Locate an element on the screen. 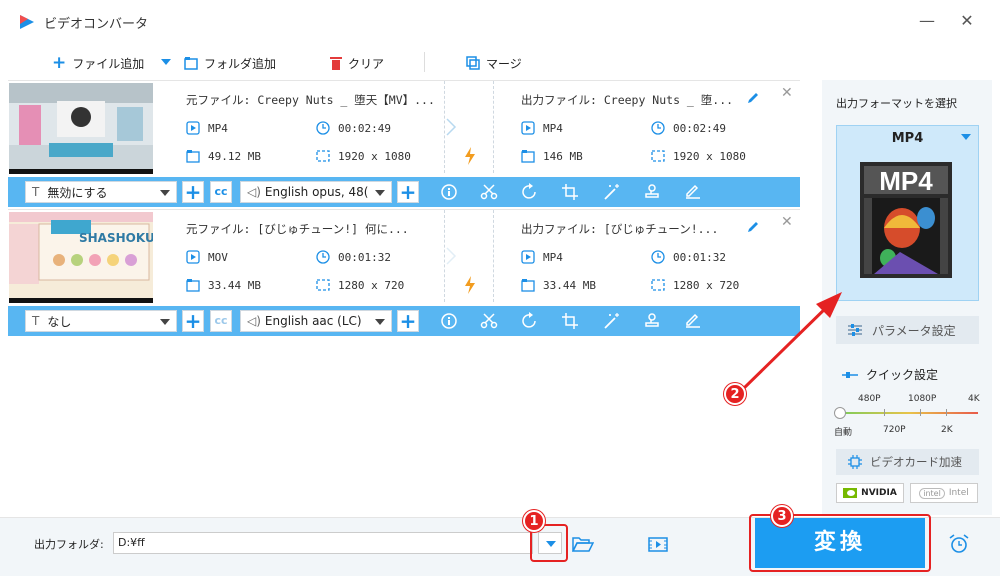 The width and height of the screenshot is (1000, 576). quality-480p: 480P is located at coordinates (869, 399).